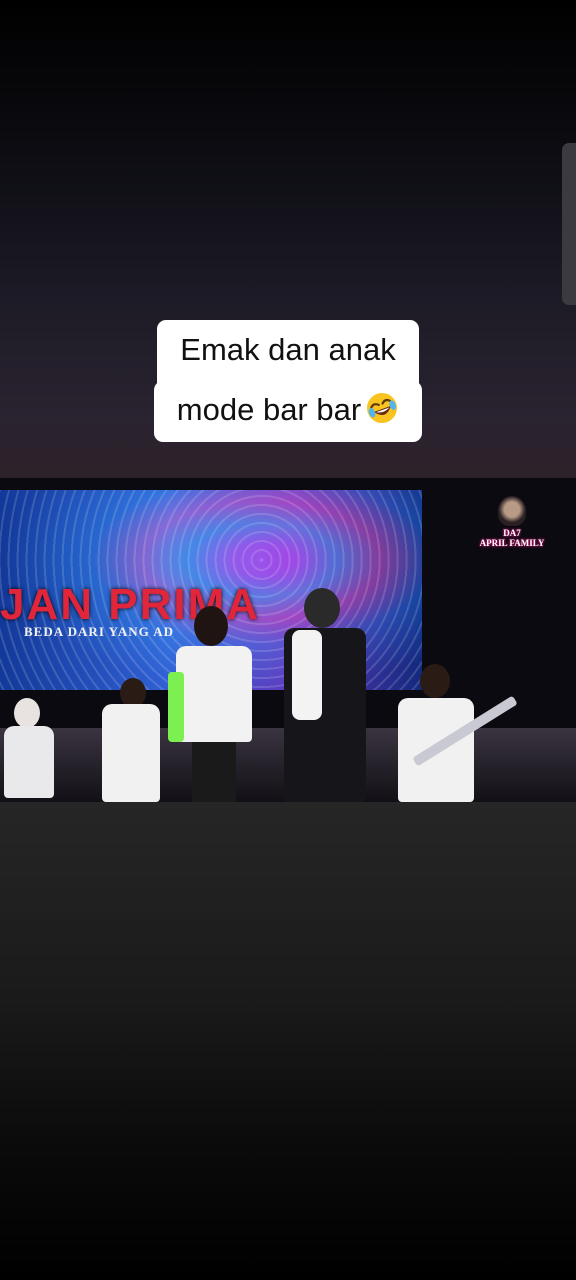 The image size is (576, 1280). I want to click on logo-line-2: APRIL FAMILY, so click(512, 543).